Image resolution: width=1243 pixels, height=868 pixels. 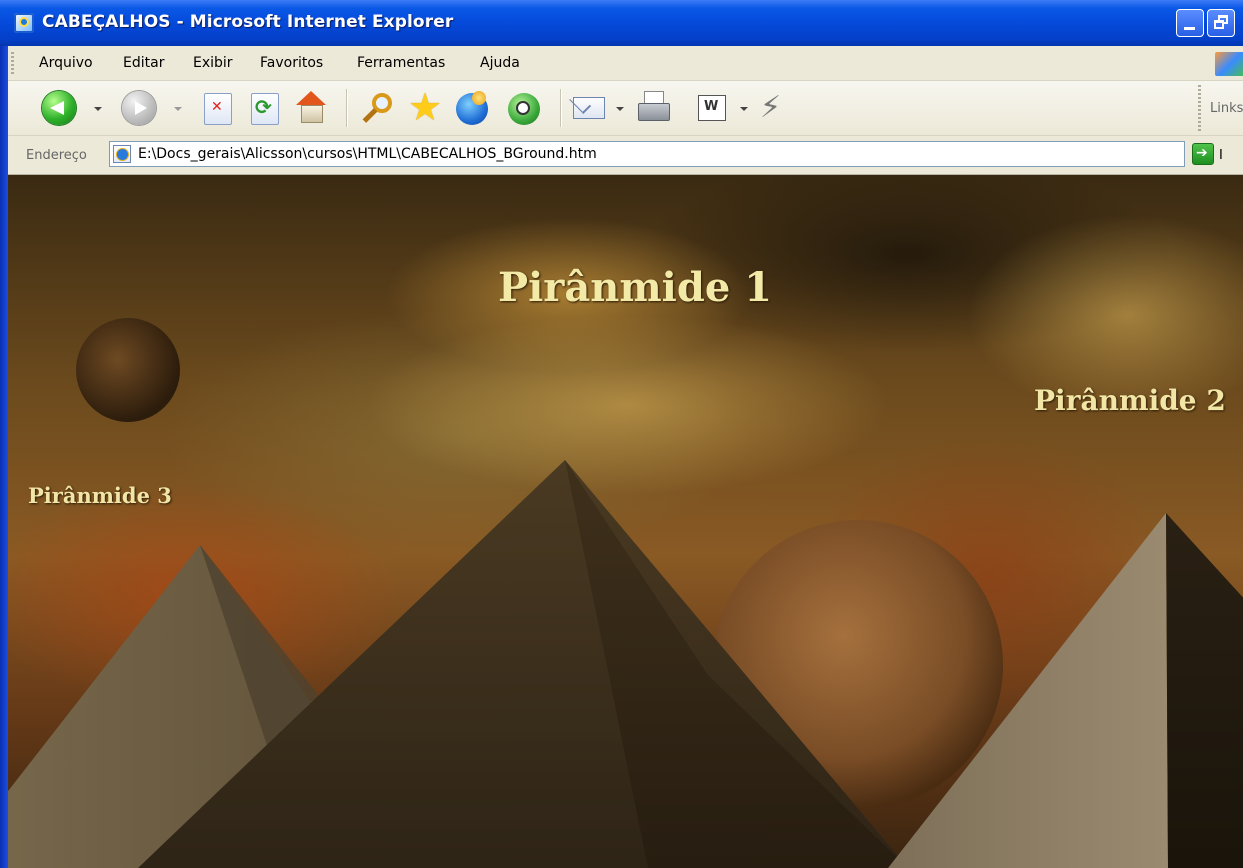 What do you see at coordinates (472, 108) in the screenshot?
I see `media-icon` at bounding box center [472, 108].